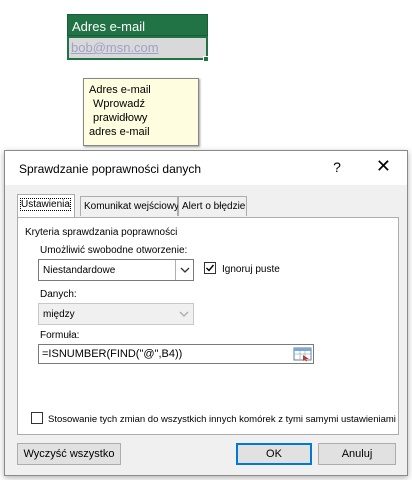 Image resolution: width=412 pixels, height=480 pixels. I want to click on tab-error-alert-label: Alert o błędzie, so click(214, 206).